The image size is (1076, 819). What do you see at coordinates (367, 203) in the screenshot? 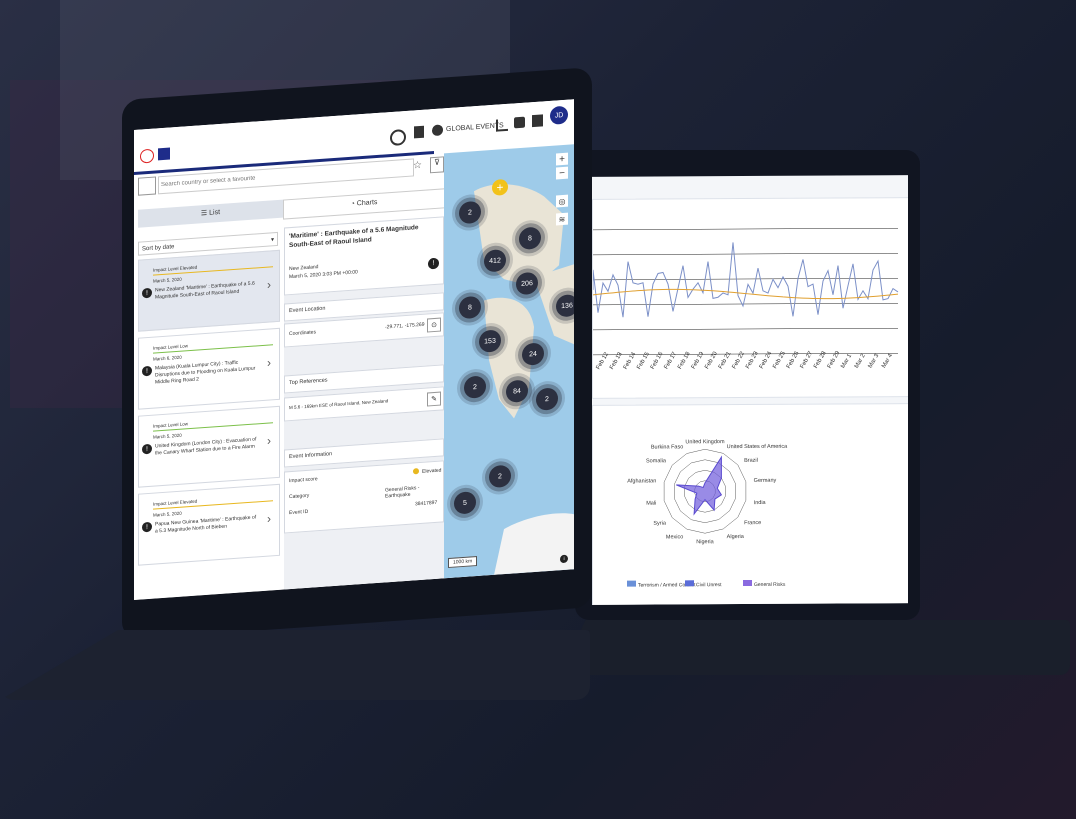
I see `tab-charts-label: Charts` at bounding box center [367, 203].